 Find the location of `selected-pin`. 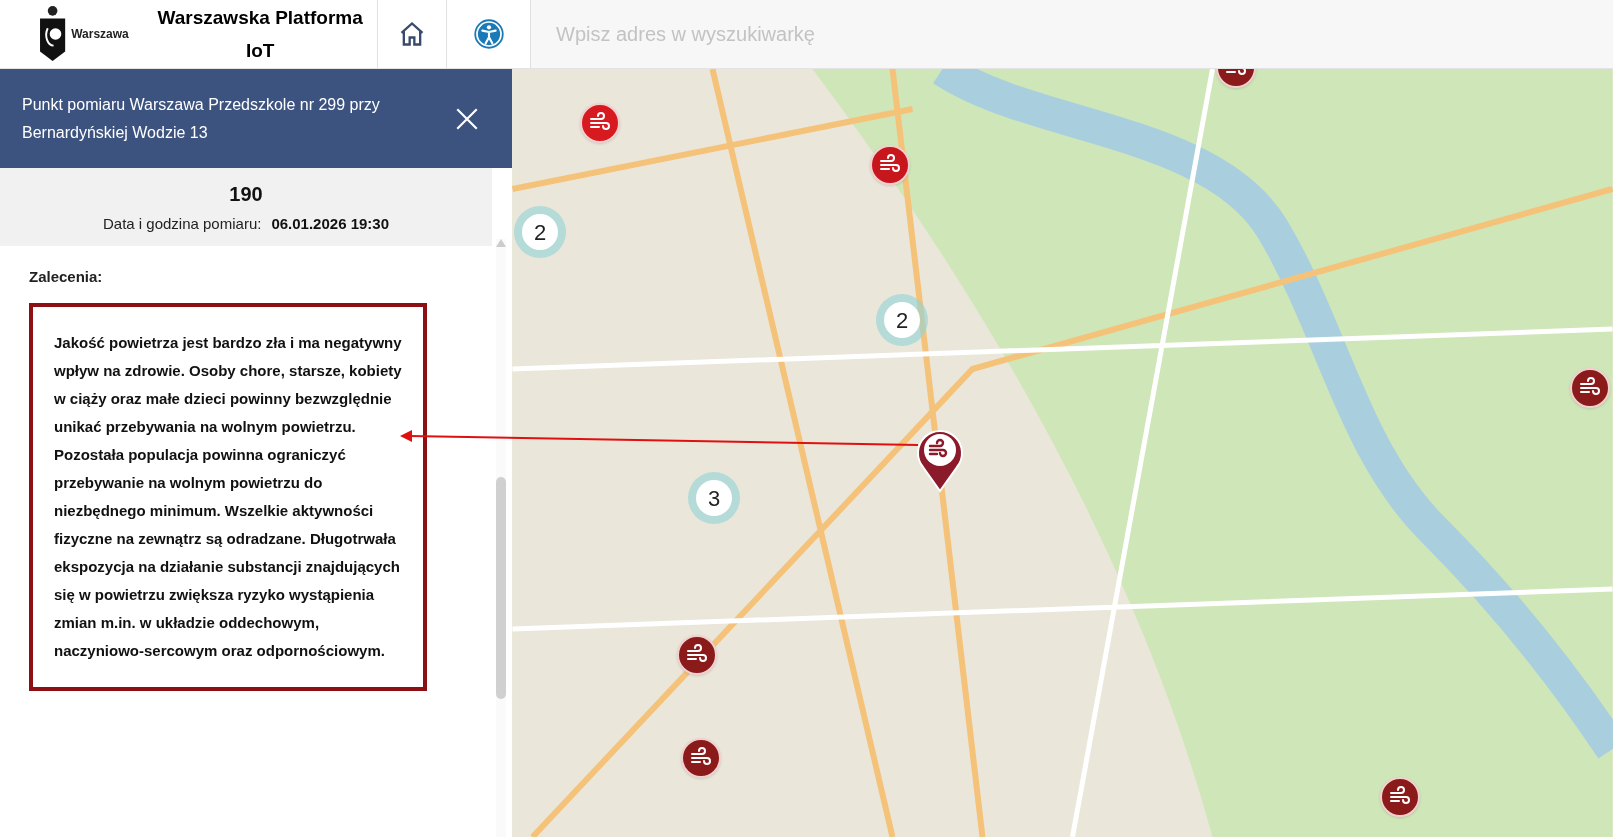

selected-pin is located at coordinates (940, 460).